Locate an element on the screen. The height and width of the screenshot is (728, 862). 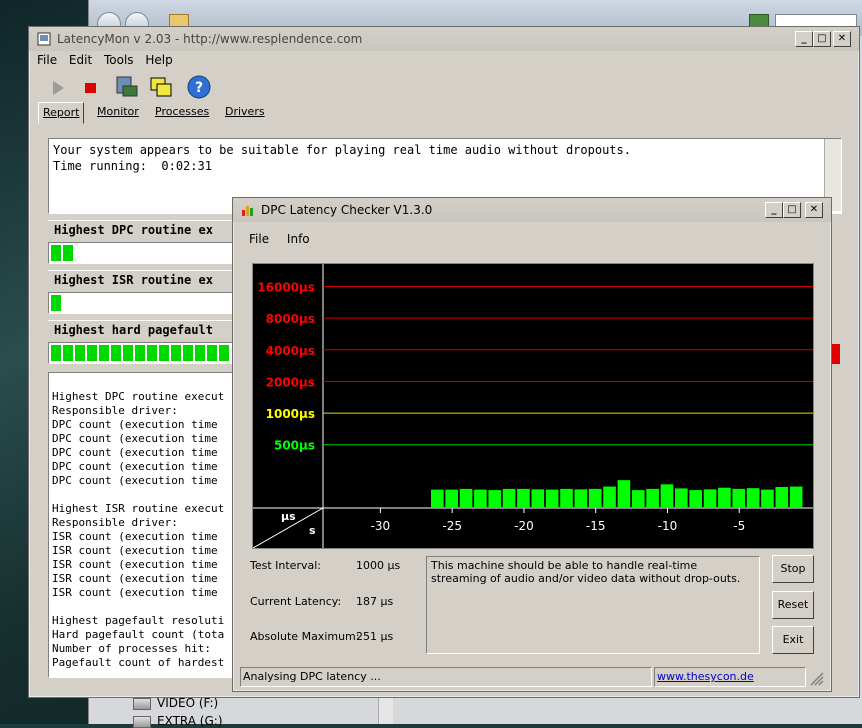
section-isr-header: Highest ISR routine ex is located at coordinates (141, 279).